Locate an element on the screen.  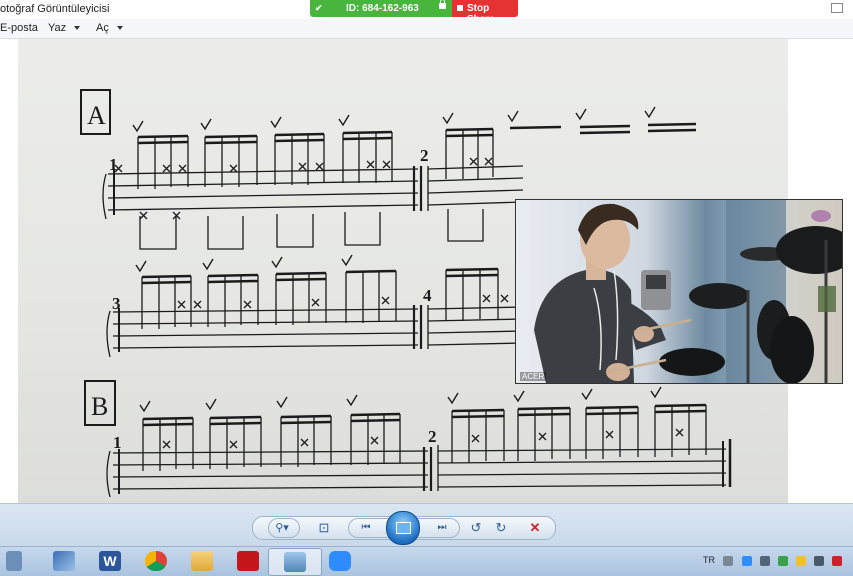
rotate-left-icon: ↺ is located at coordinates (476, 528).